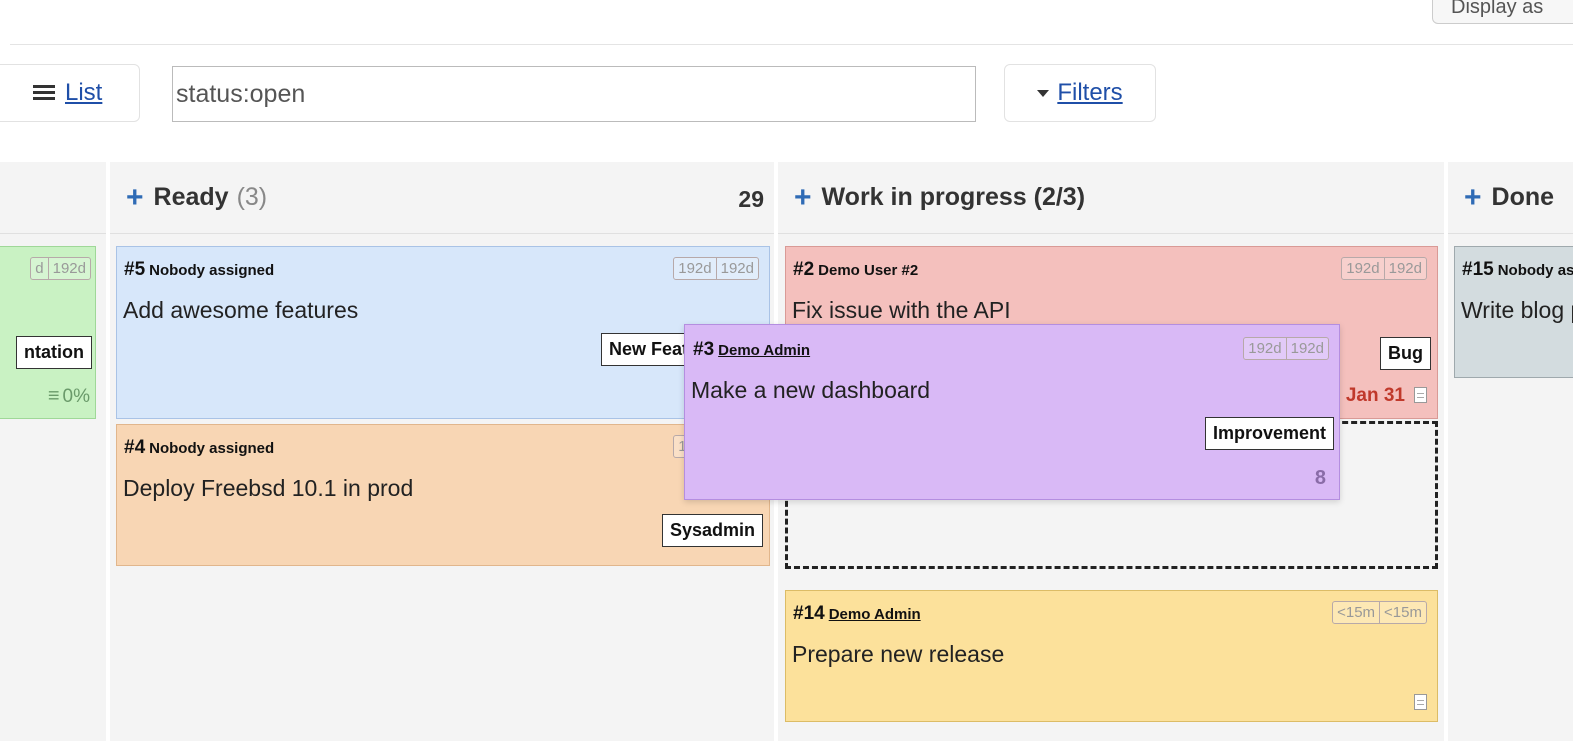  I want to click on filters-button: Filters, so click(1080, 93).